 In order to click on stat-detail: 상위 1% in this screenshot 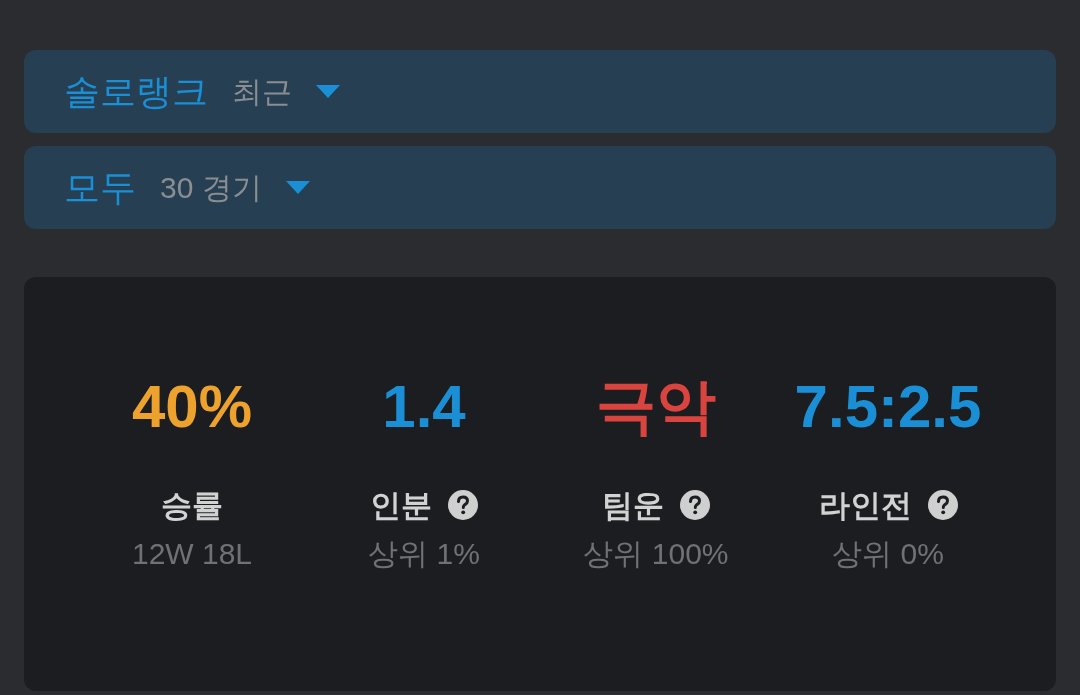, I will do `click(424, 554)`.